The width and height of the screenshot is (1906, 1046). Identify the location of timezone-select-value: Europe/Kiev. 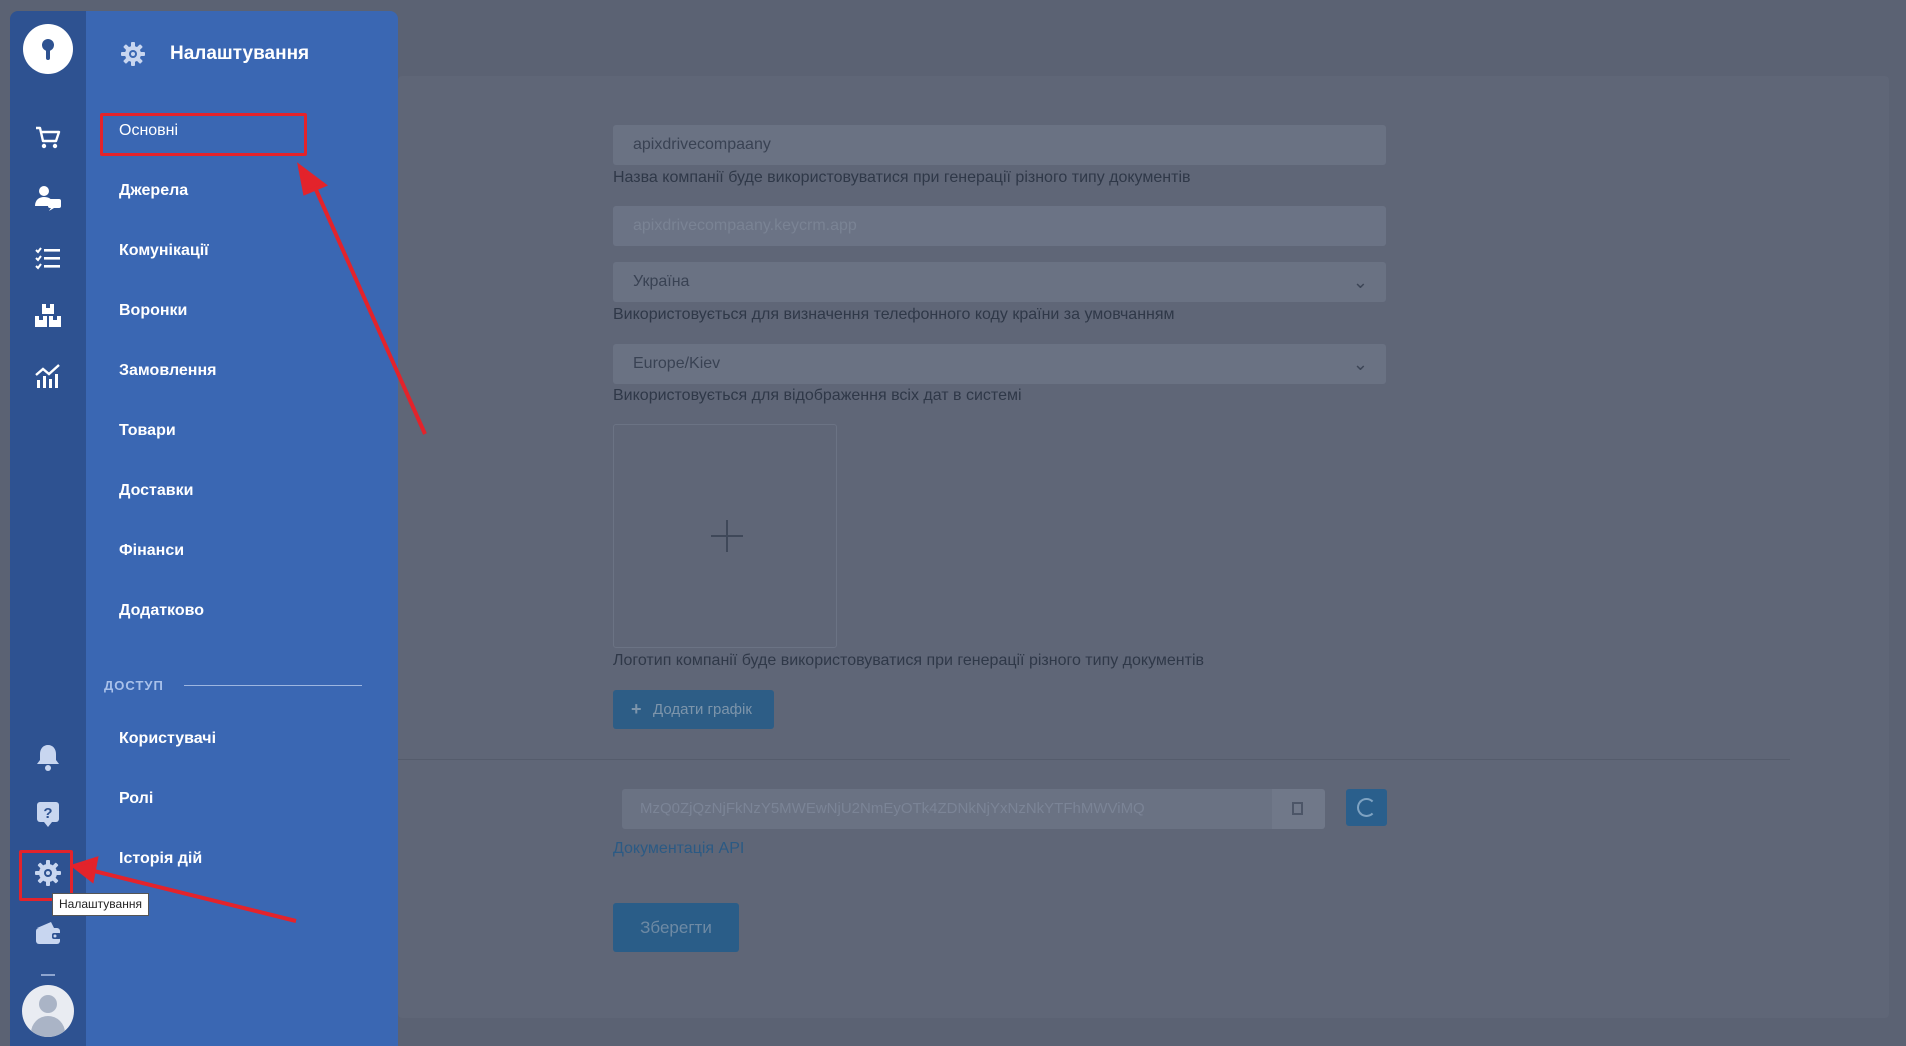
(677, 363).